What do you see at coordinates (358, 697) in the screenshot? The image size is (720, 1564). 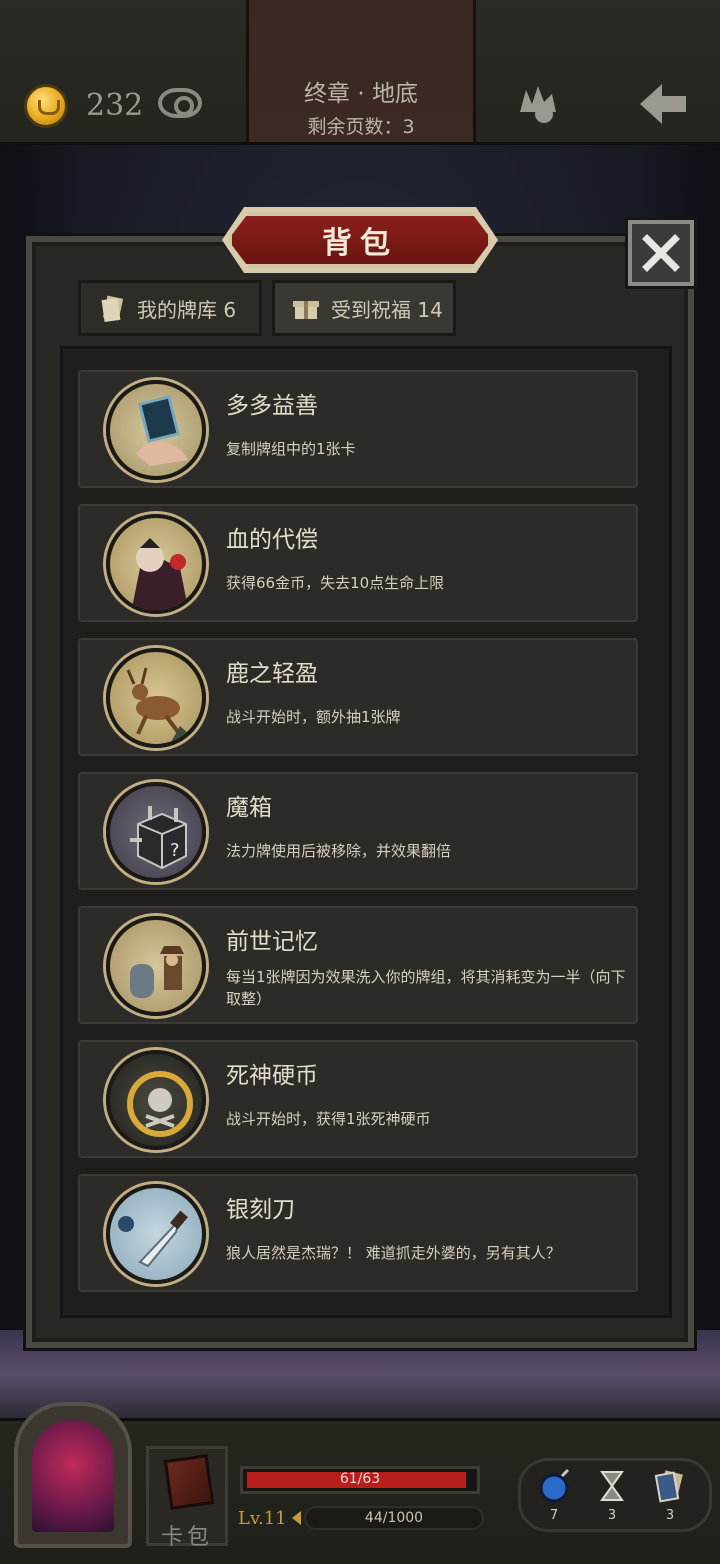 I see `blessing-item: 鹿之轻盈 战斗开始时，额外抽1张牌` at bounding box center [358, 697].